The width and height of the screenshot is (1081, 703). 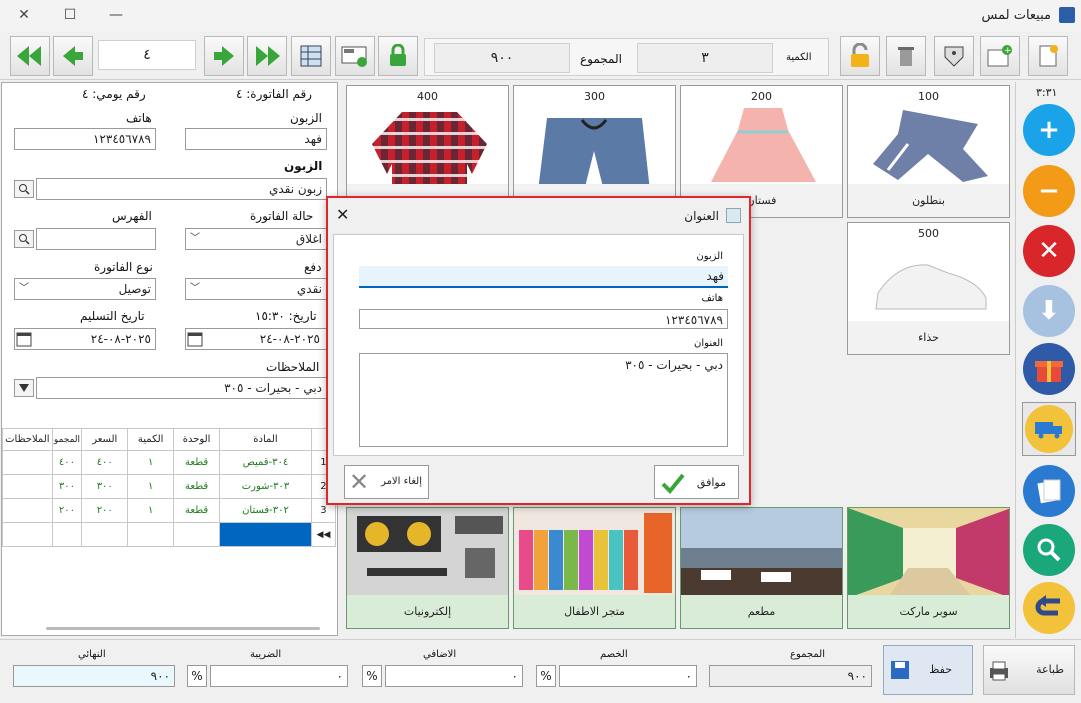 I want to click on first-record-button, so click(x=30, y=56).